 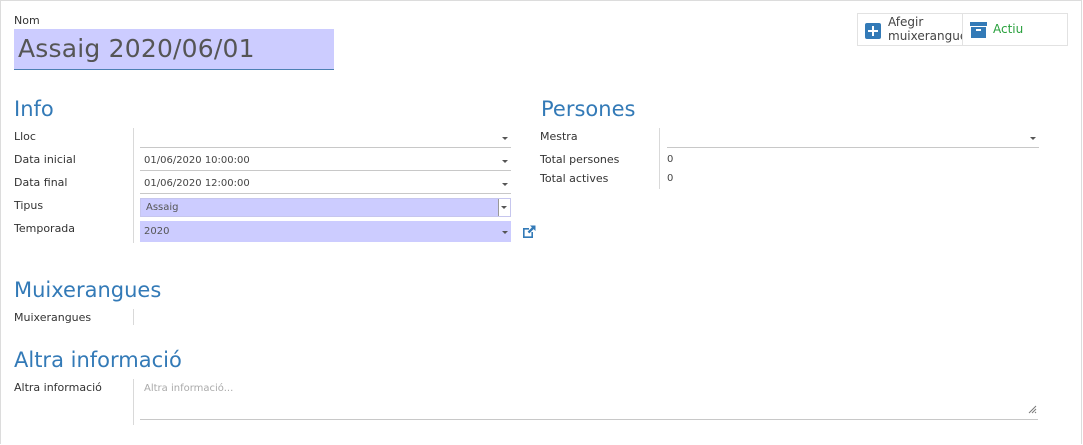 I want to click on tipus-value: Assaig, so click(x=162, y=207).